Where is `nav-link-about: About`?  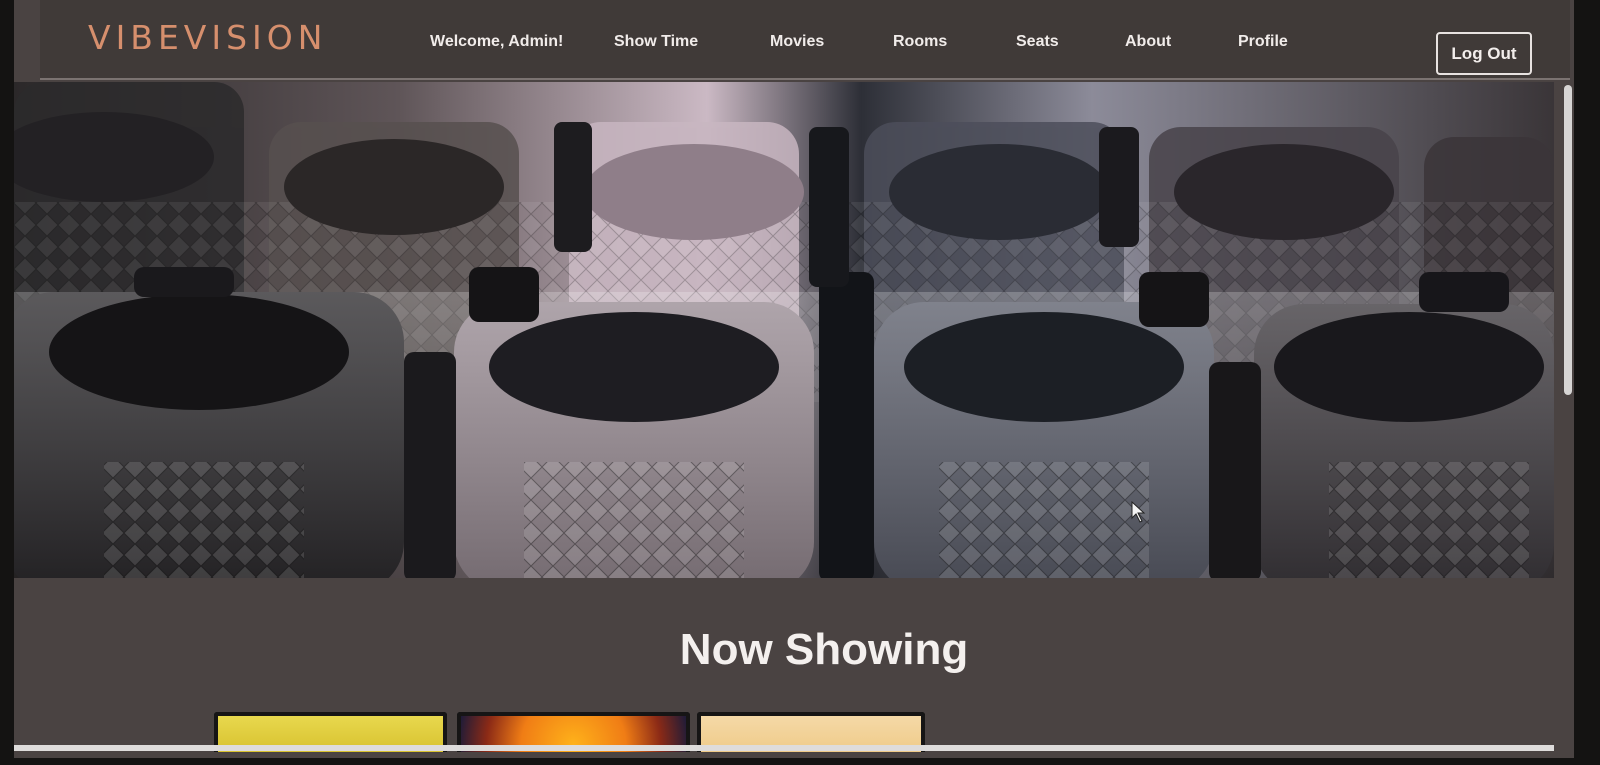 nav-link-about: About is located at coordinates (1148, 42).